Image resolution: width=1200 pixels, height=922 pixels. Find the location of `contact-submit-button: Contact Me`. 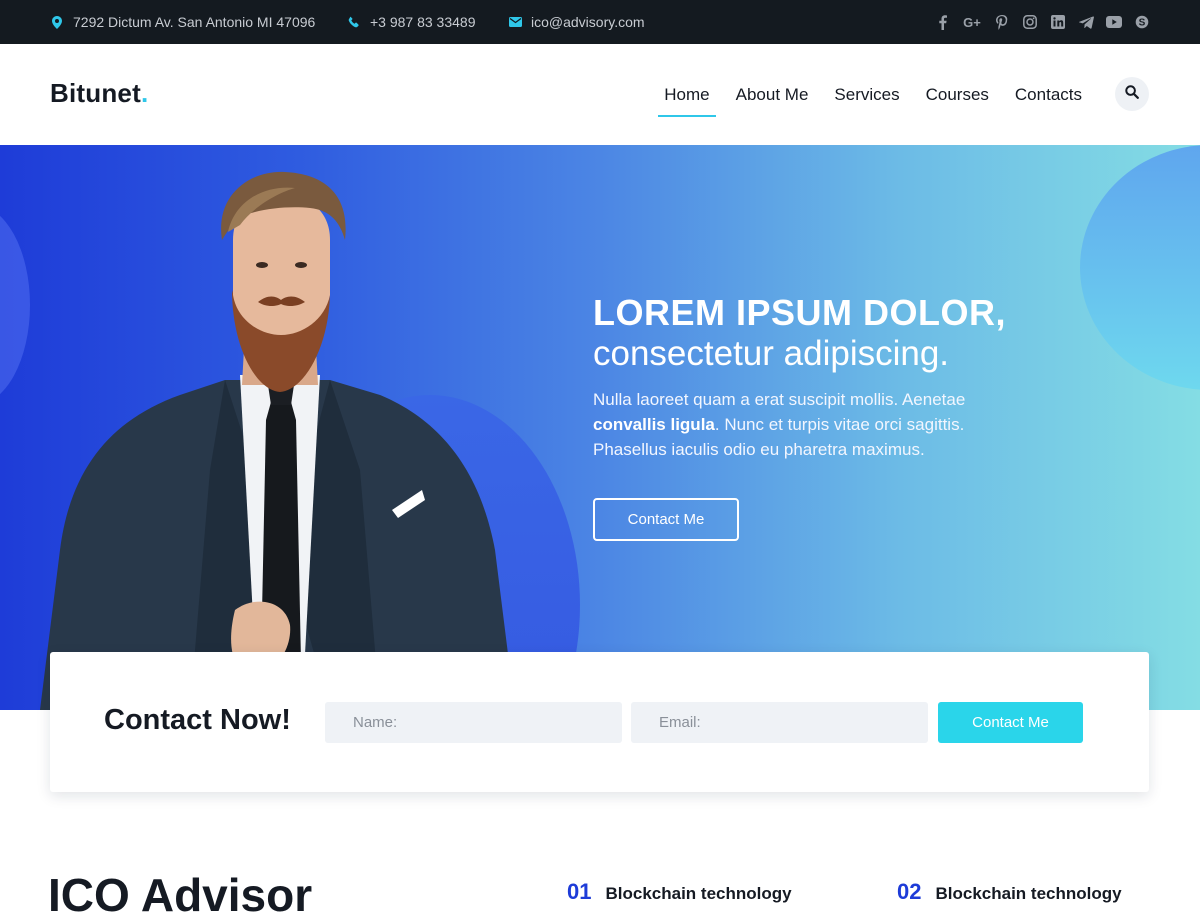

contact-submit-button: Contact Me is located at coordinates (1010, 722).